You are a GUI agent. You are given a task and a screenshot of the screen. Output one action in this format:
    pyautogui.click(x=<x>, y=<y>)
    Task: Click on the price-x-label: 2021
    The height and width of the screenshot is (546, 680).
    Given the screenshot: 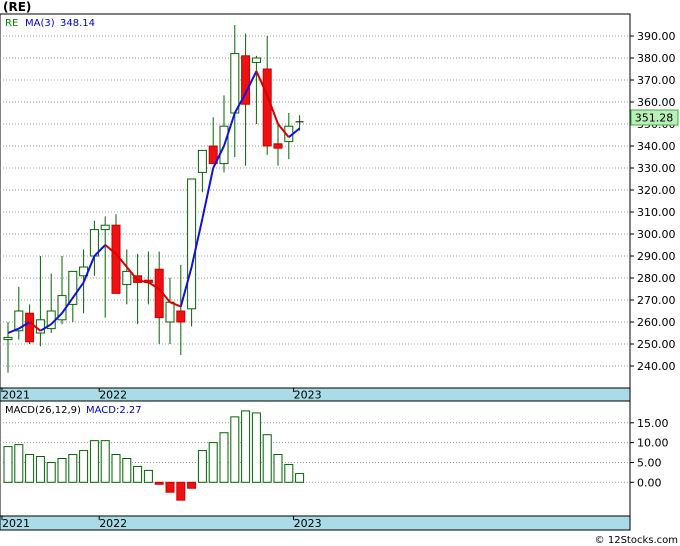 What is the action you would take?
    pyautogui.click(x=16, y=395)
    